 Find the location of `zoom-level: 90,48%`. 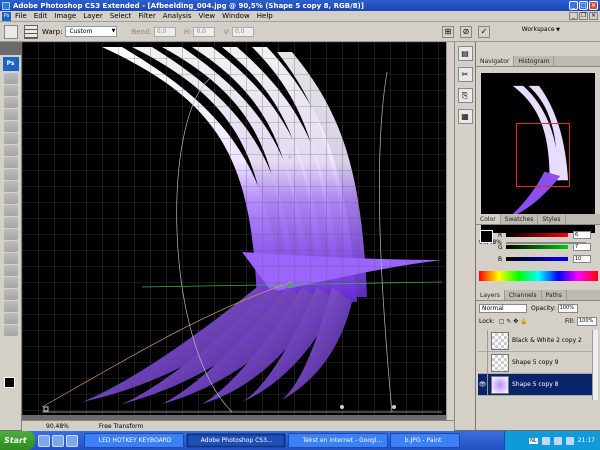

zoom-level: 90,48% is located at coordinates (57, 426).